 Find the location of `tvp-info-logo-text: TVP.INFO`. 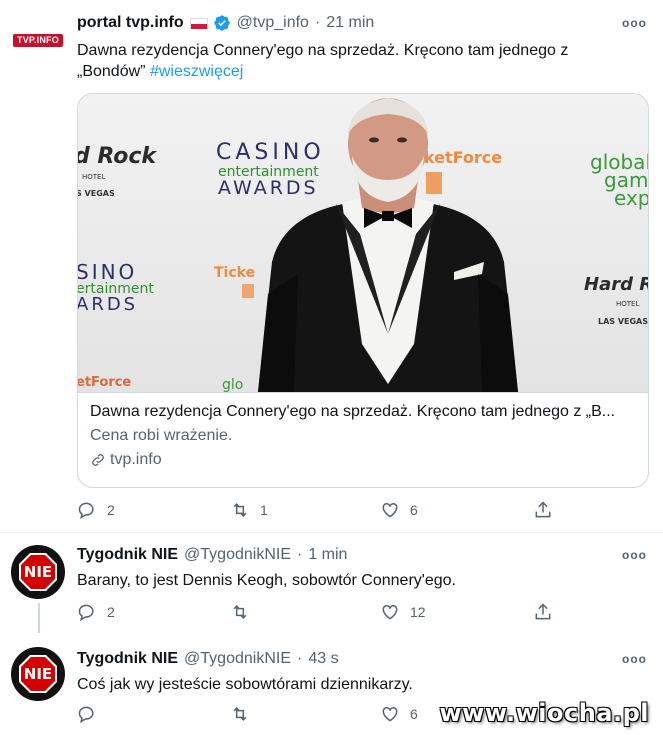

tvp-info-logo-text: TVP.INFO is located at coordinates (38, 40).